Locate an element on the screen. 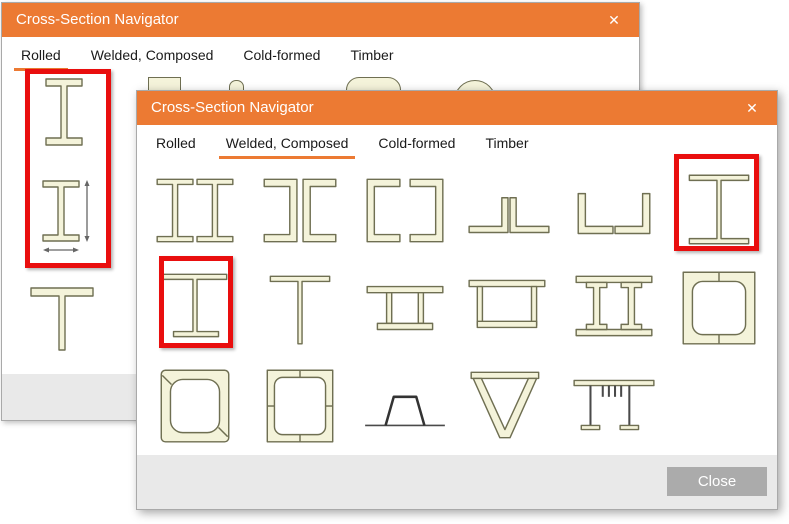  dialog-footer: Close is located at coordinates (457, 482).